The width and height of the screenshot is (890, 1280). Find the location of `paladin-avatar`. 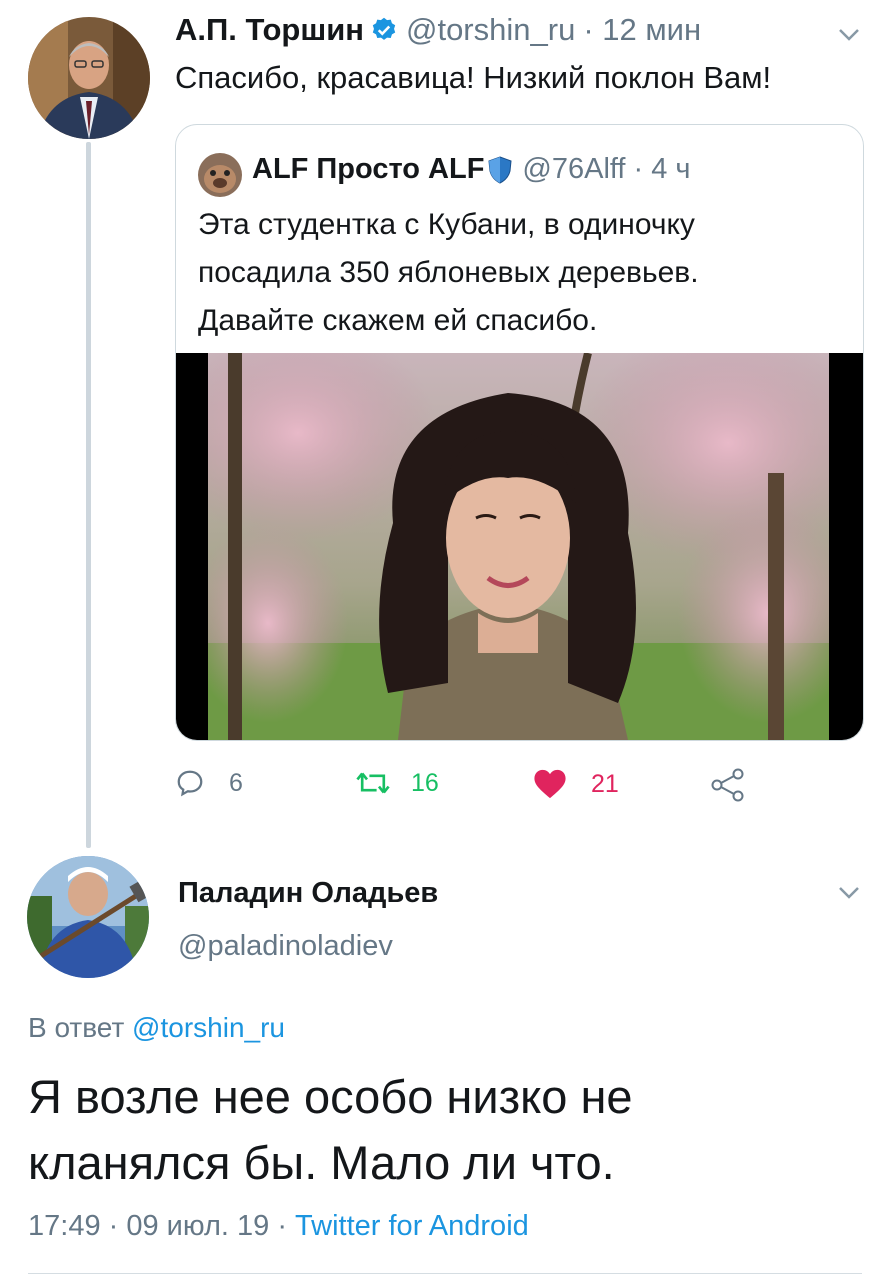

paladin-avatar is located at coordinates (88, 917).